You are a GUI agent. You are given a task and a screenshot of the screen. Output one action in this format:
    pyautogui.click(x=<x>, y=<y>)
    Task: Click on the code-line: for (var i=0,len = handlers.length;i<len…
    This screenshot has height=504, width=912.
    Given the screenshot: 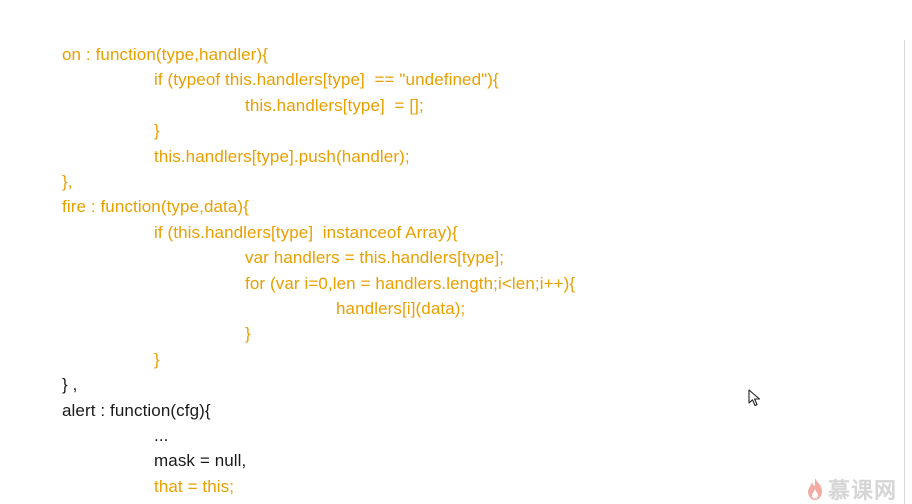 What is the action you would take?
    pyautogui.click(x=410, y=283)
    